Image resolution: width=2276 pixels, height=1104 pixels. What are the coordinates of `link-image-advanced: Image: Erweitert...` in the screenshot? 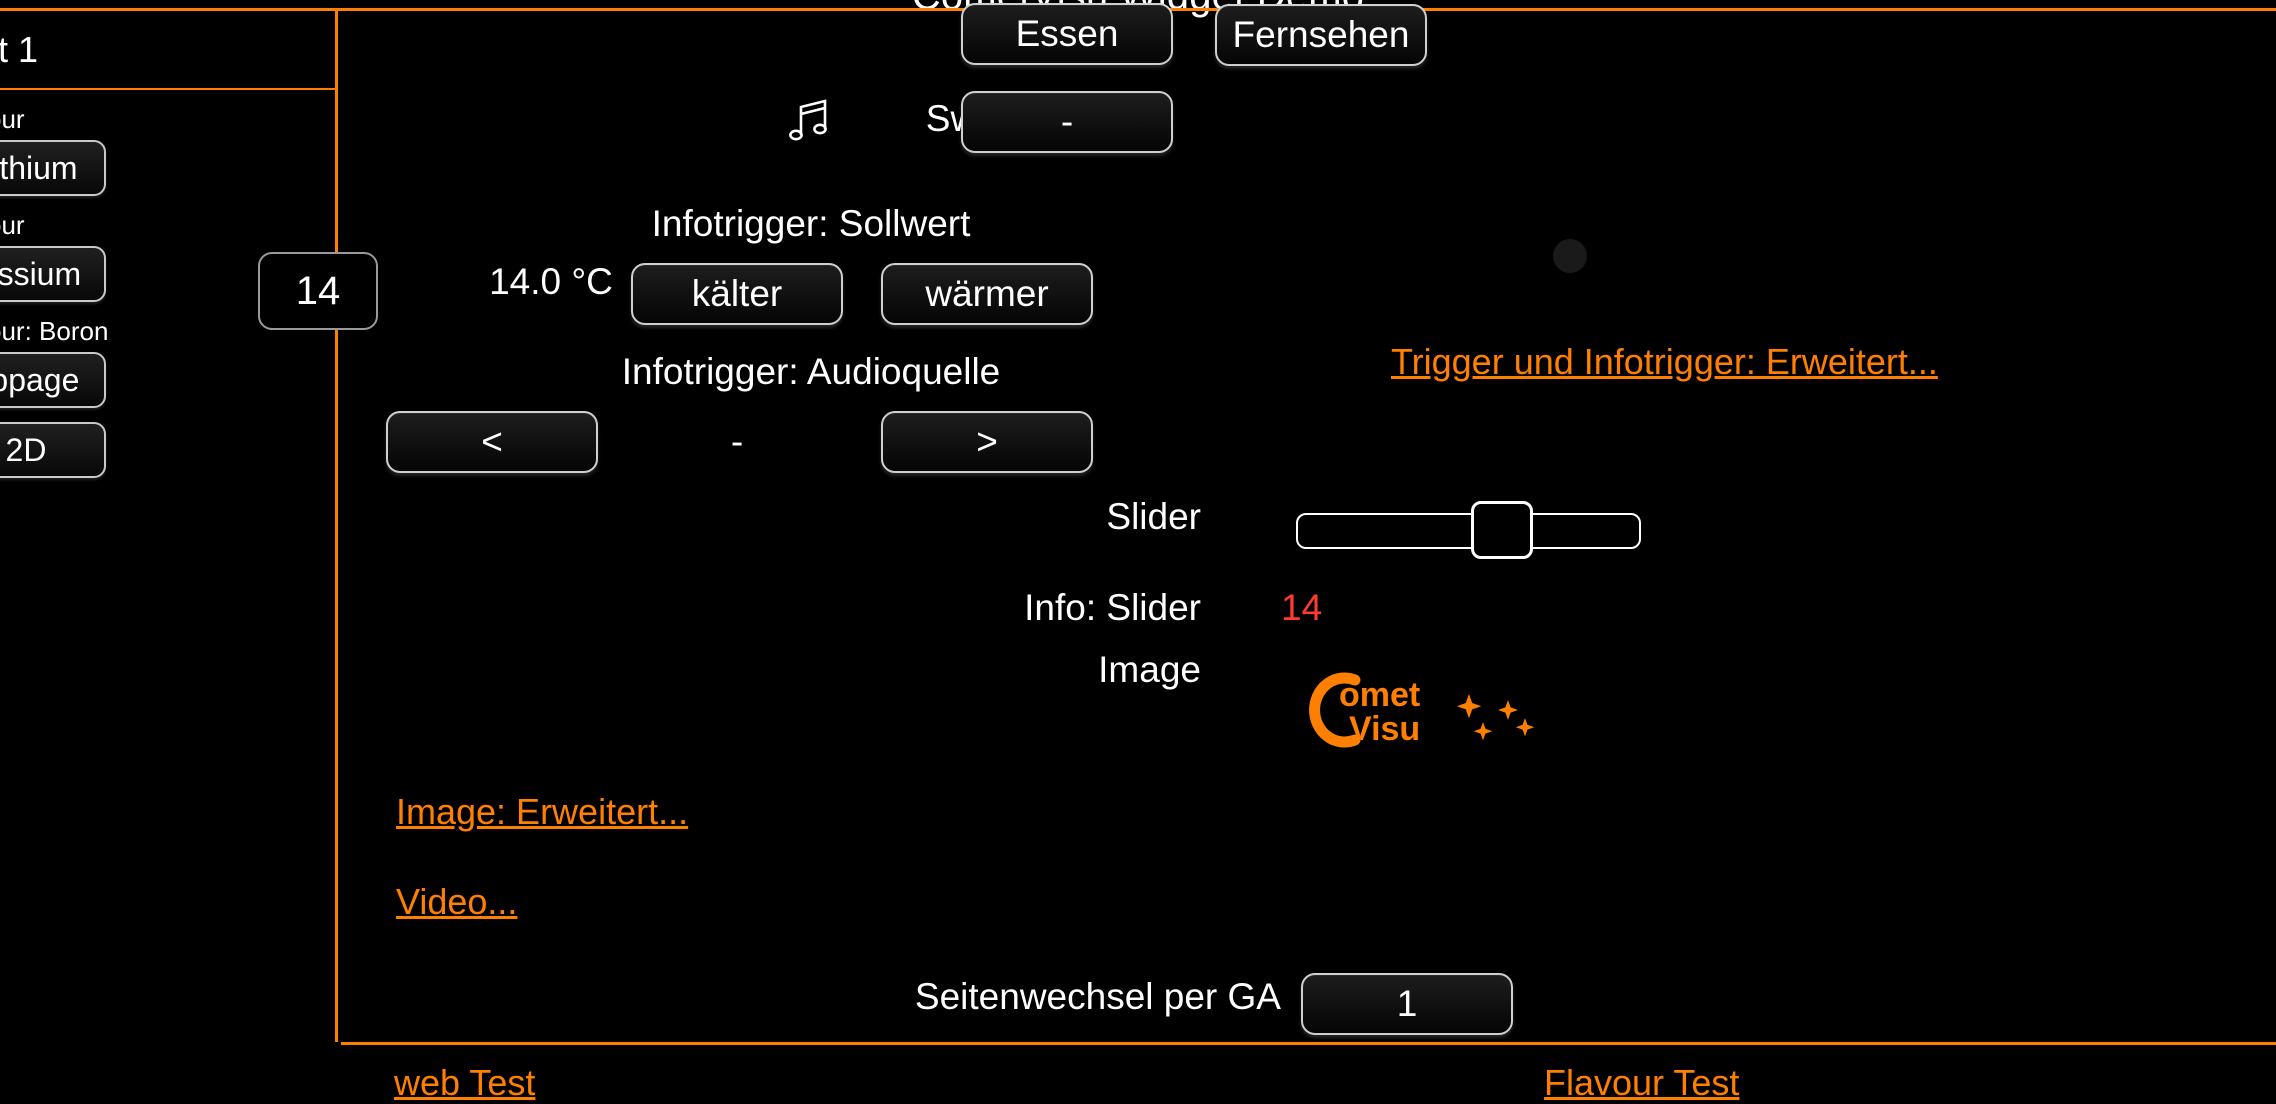 It's located at (542, 812).